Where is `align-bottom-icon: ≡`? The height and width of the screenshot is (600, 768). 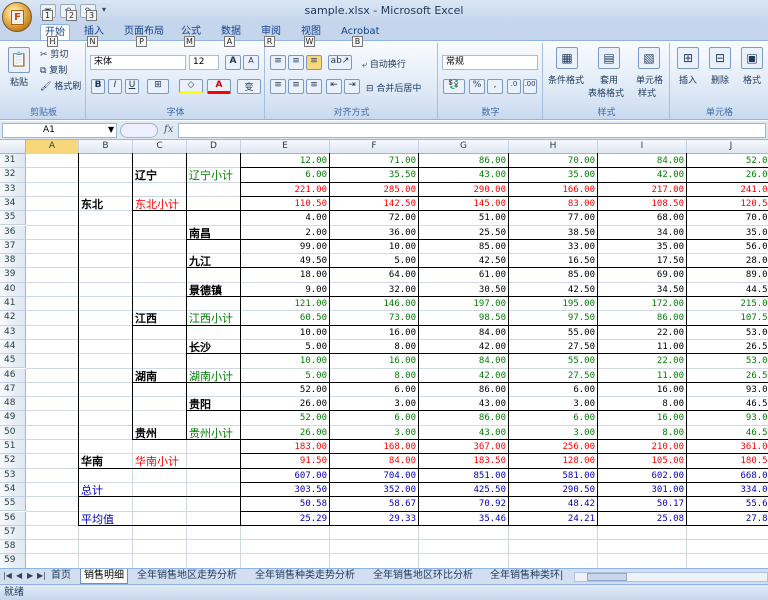
align-bottom-icon: ≡ is located at coordinates (314, 62).